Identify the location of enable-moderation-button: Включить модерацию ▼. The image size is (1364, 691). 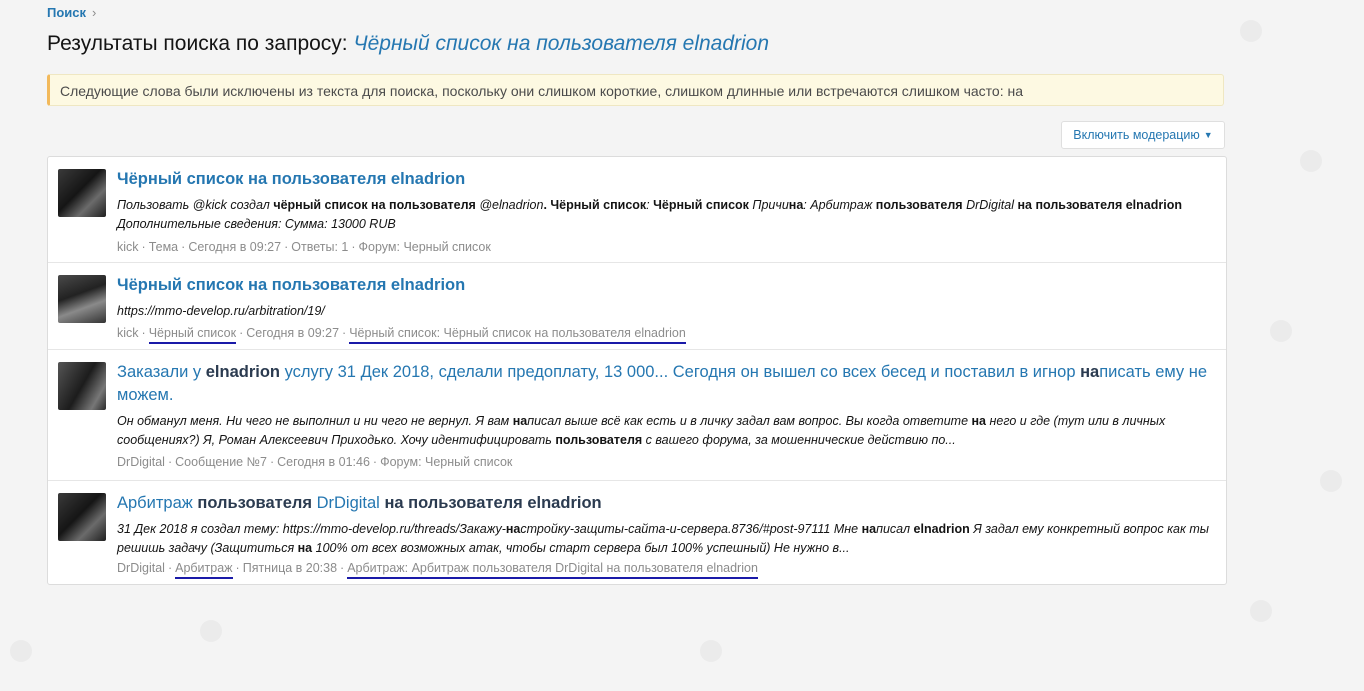
(1143, 135).